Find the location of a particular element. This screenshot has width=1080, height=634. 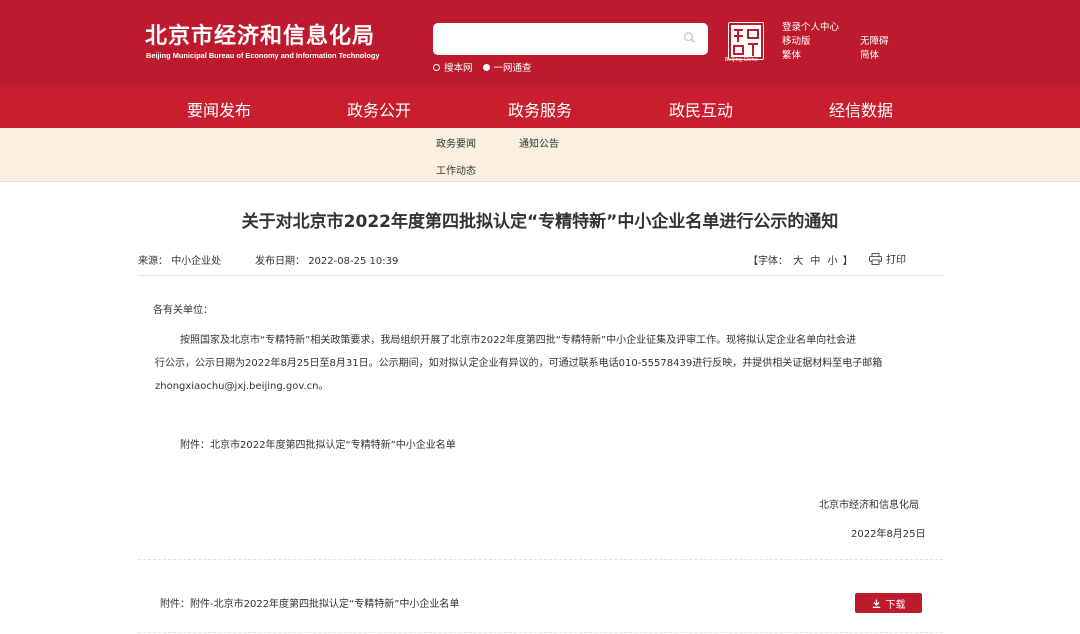

top-links-right: 无障碍 简体 is located at coordinates (874, 49).